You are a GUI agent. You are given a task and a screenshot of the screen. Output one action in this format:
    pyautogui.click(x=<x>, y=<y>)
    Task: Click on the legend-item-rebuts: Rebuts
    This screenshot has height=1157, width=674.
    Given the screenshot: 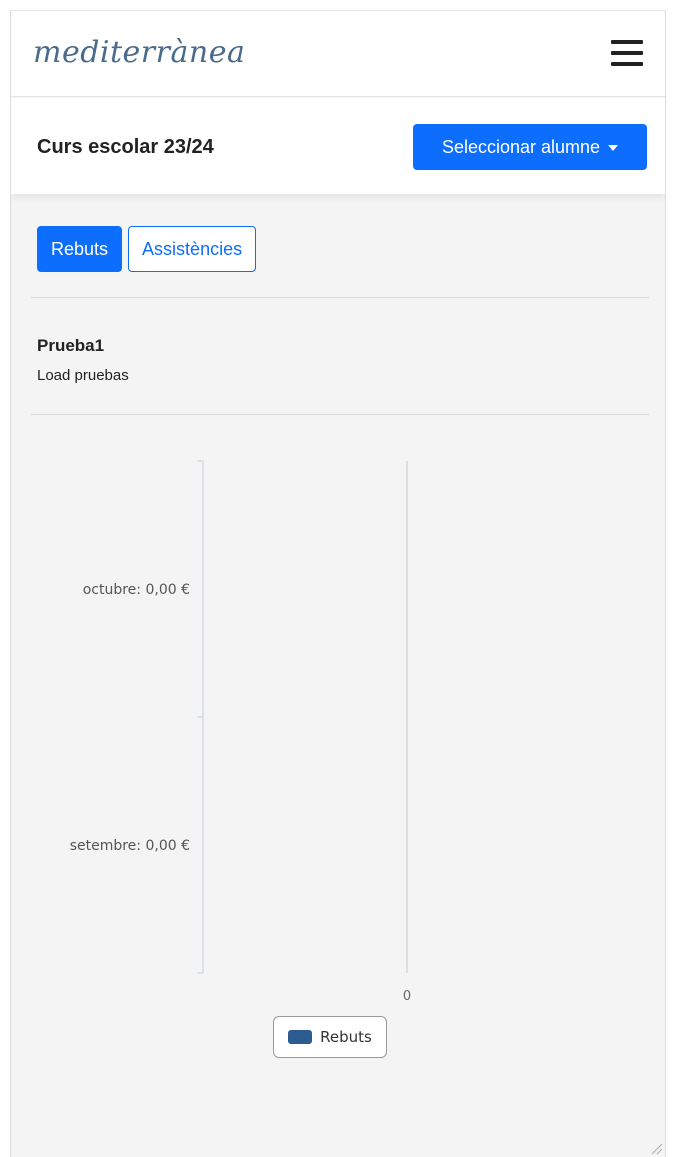 What is the action you would take?
    pyautogui.click(x=330, y=1037)
    